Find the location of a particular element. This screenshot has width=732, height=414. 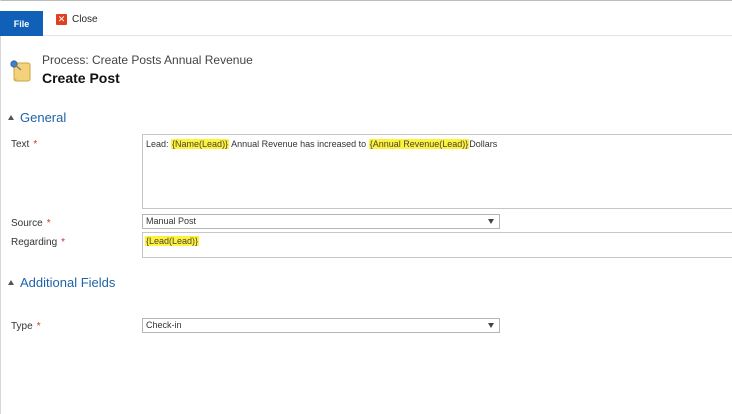

dynamic-value-annual-revenue: {Annual Revenue(Lead)} is located at coordinates (419, 144).